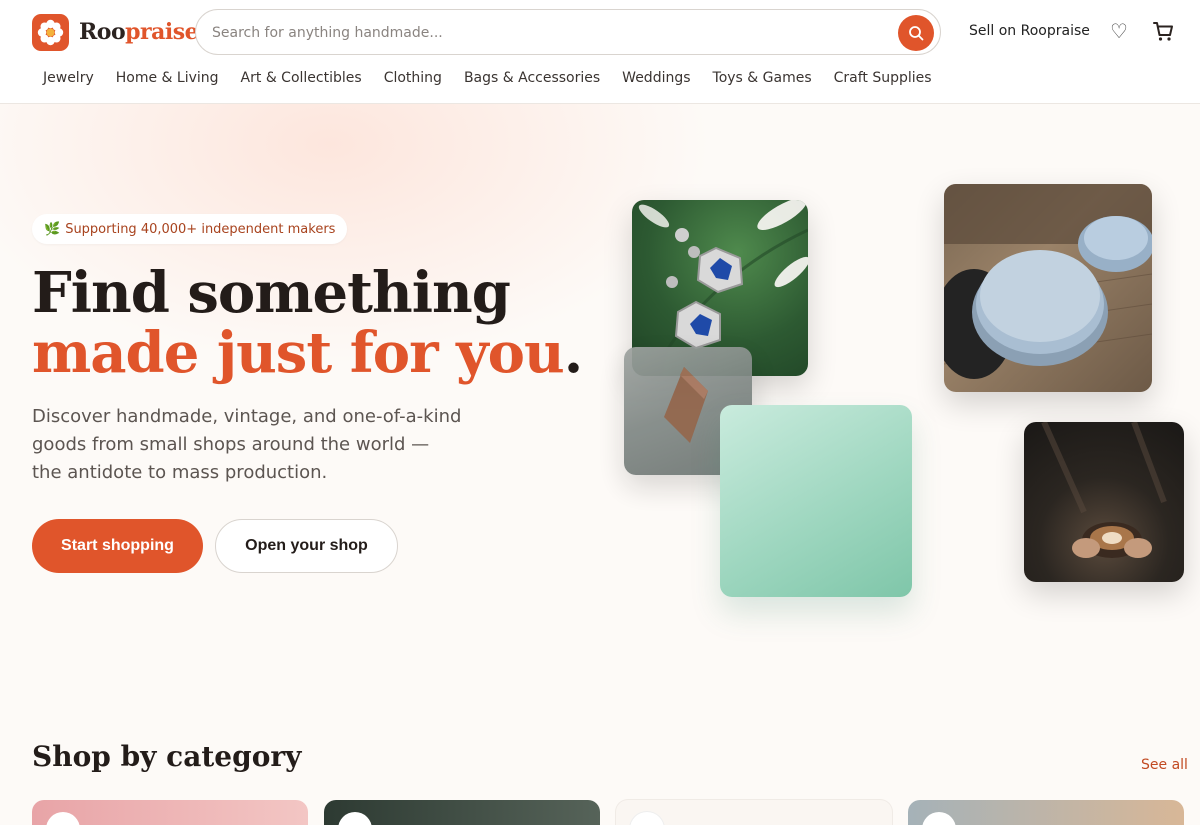 Image resolution: width=1200 pixels, height=825 pixels. I want to click on open-shop-button: Open your shop, so click(306, 546).